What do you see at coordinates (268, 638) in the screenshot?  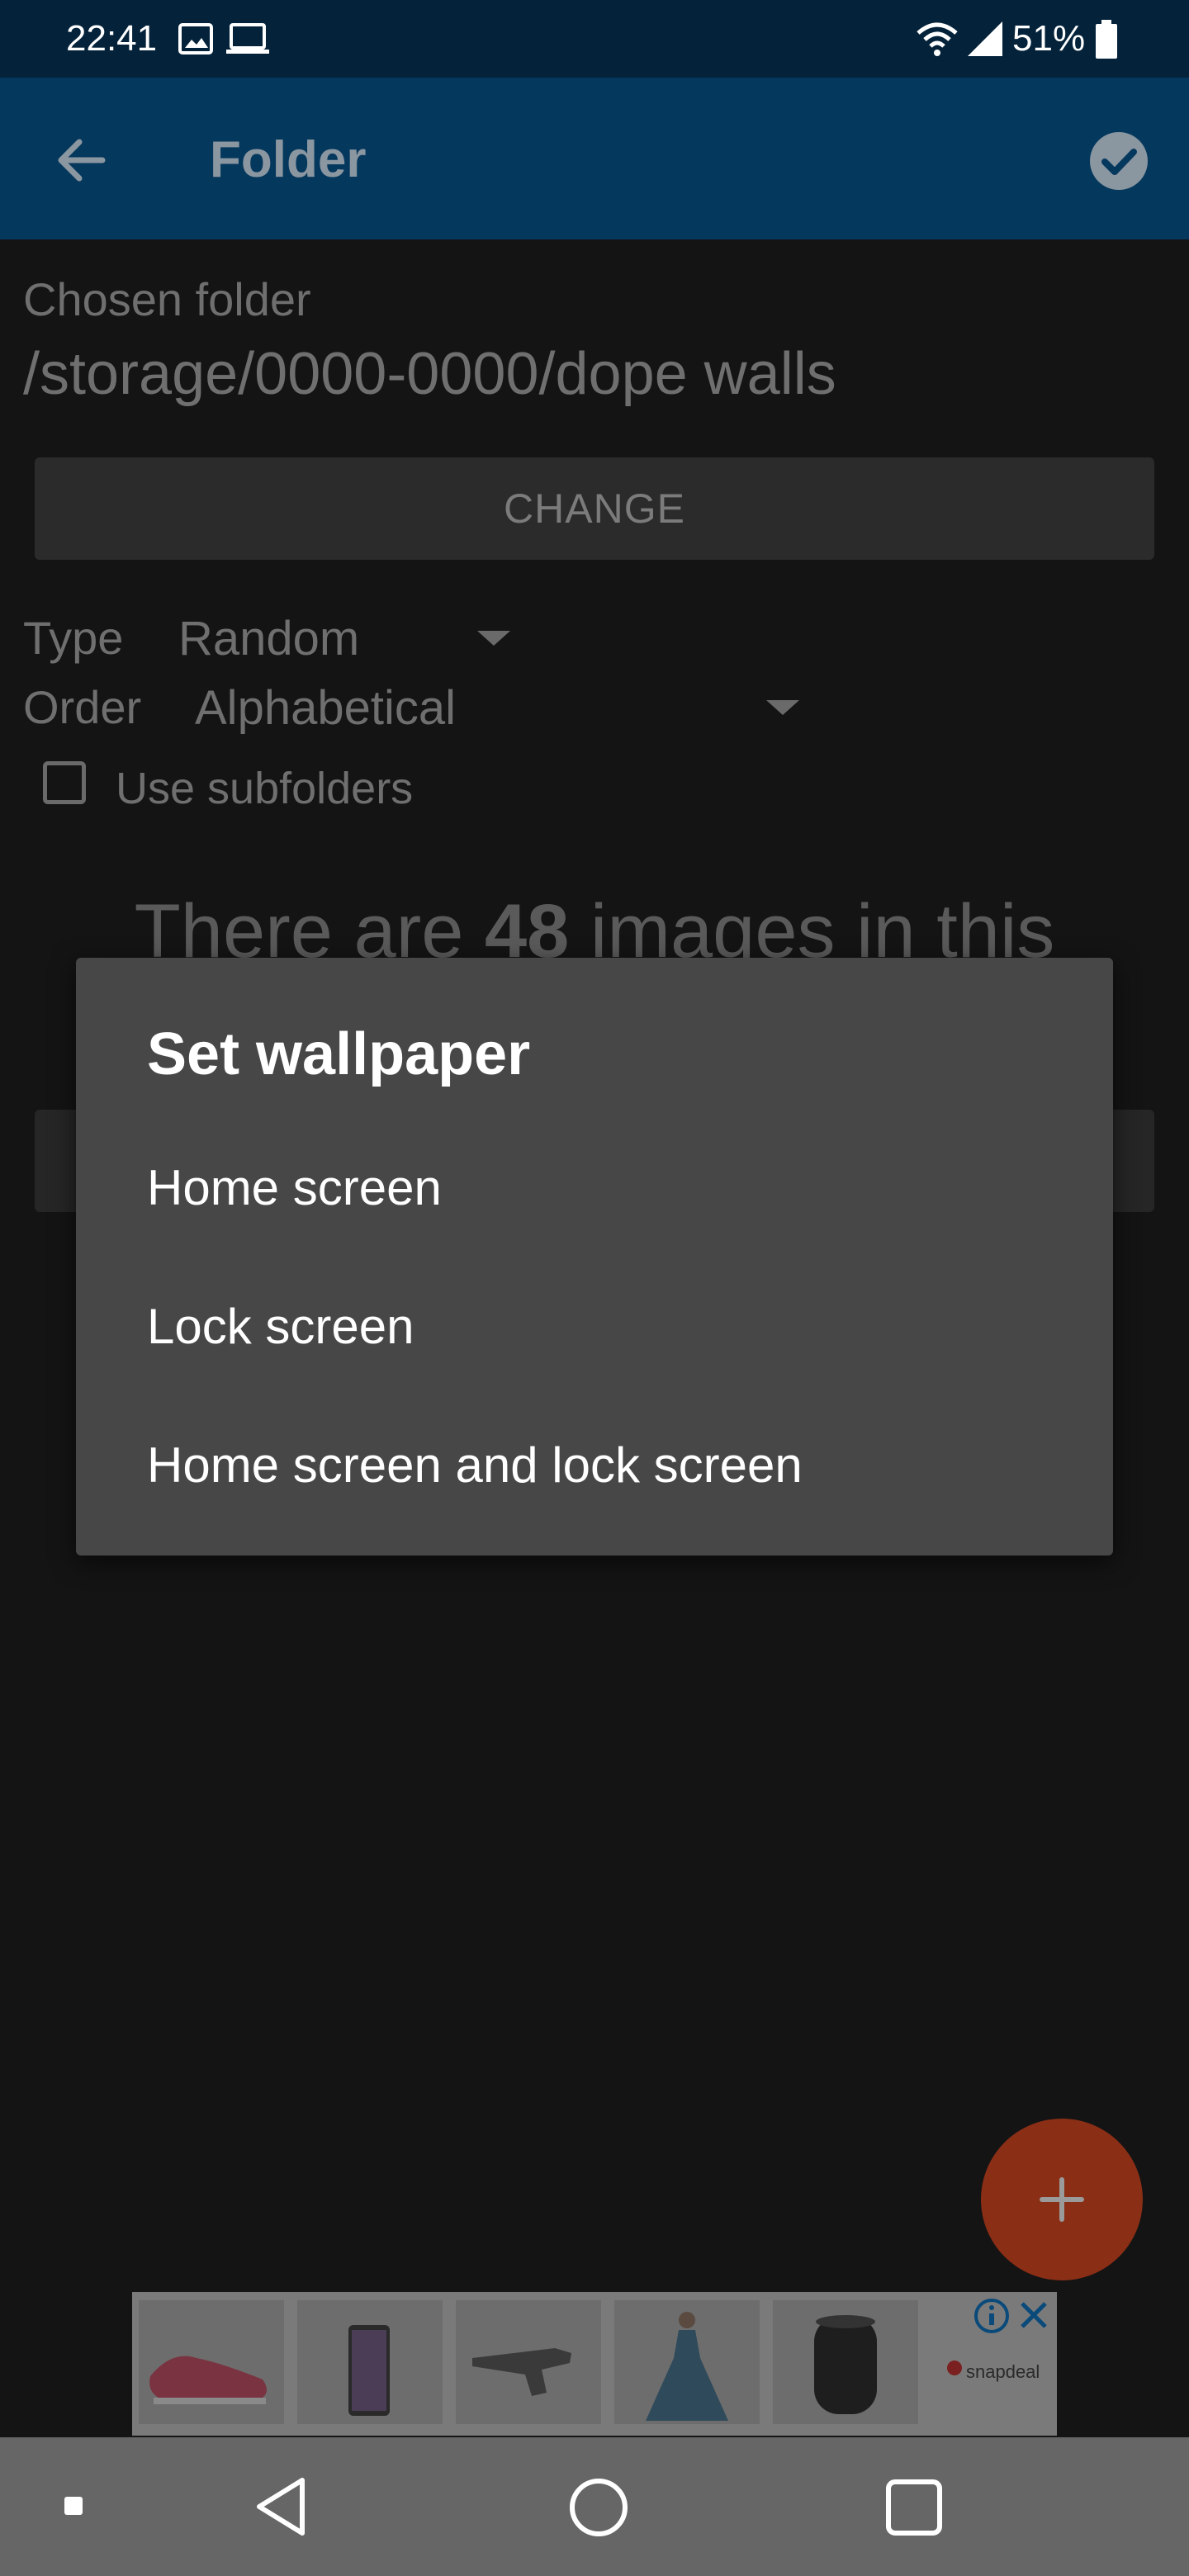 I see `type-dropdown: Random` at bounding box center [268, 638].